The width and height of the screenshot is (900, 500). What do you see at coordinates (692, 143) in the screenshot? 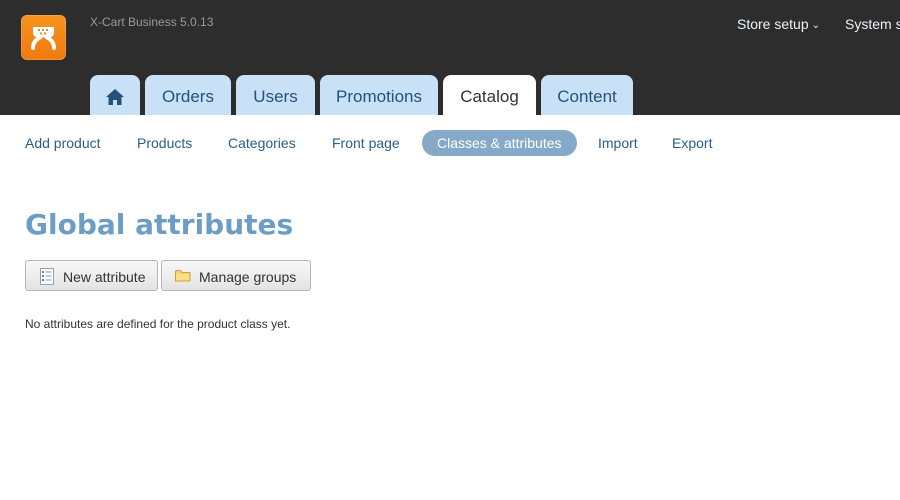
I see `subnav-export: Export` at bounding box center [692, 143].